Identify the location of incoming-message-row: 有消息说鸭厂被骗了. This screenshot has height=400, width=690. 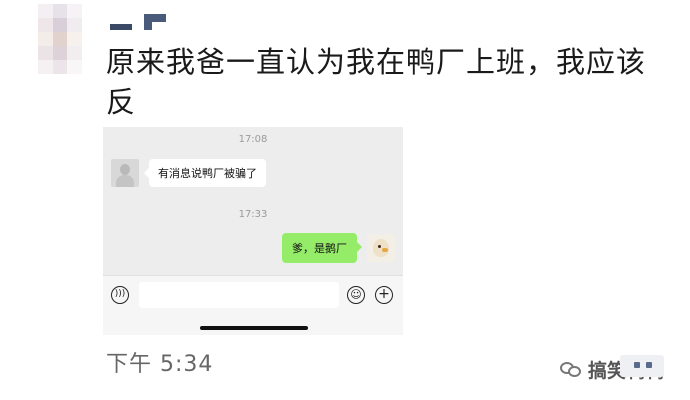
(188, 173).